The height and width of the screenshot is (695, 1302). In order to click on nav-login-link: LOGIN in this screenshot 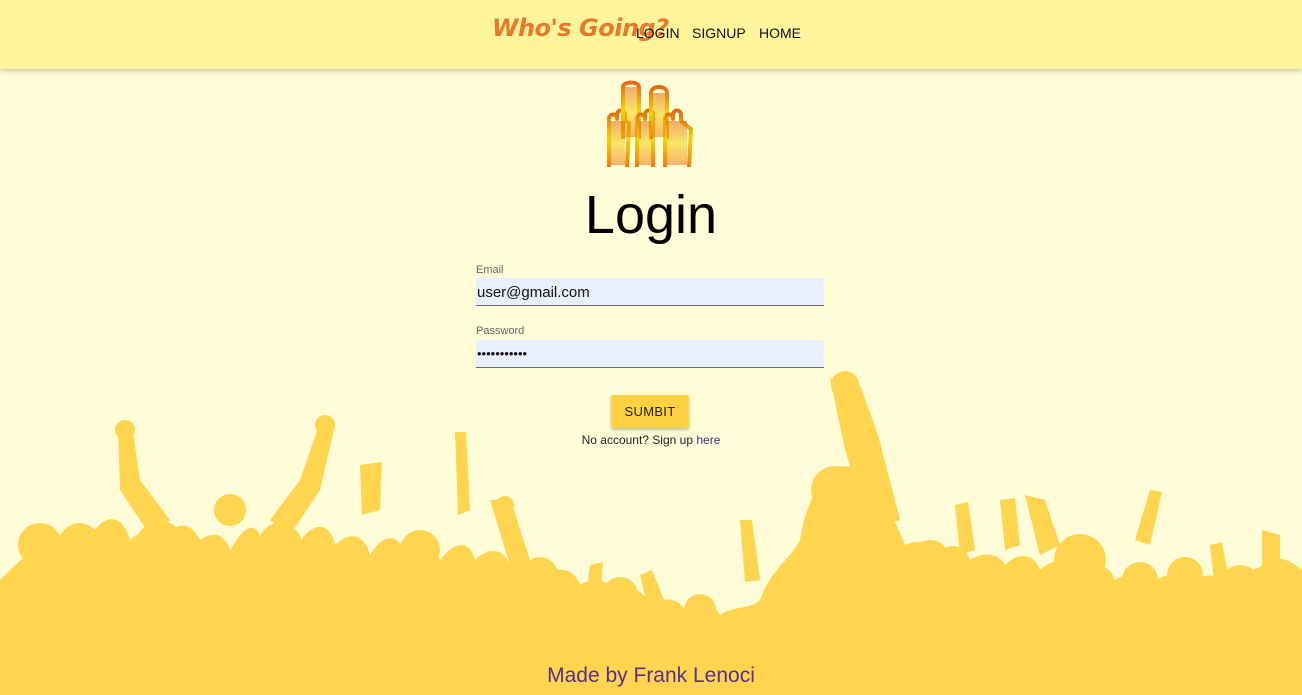, I will do `click(658, 33)`.